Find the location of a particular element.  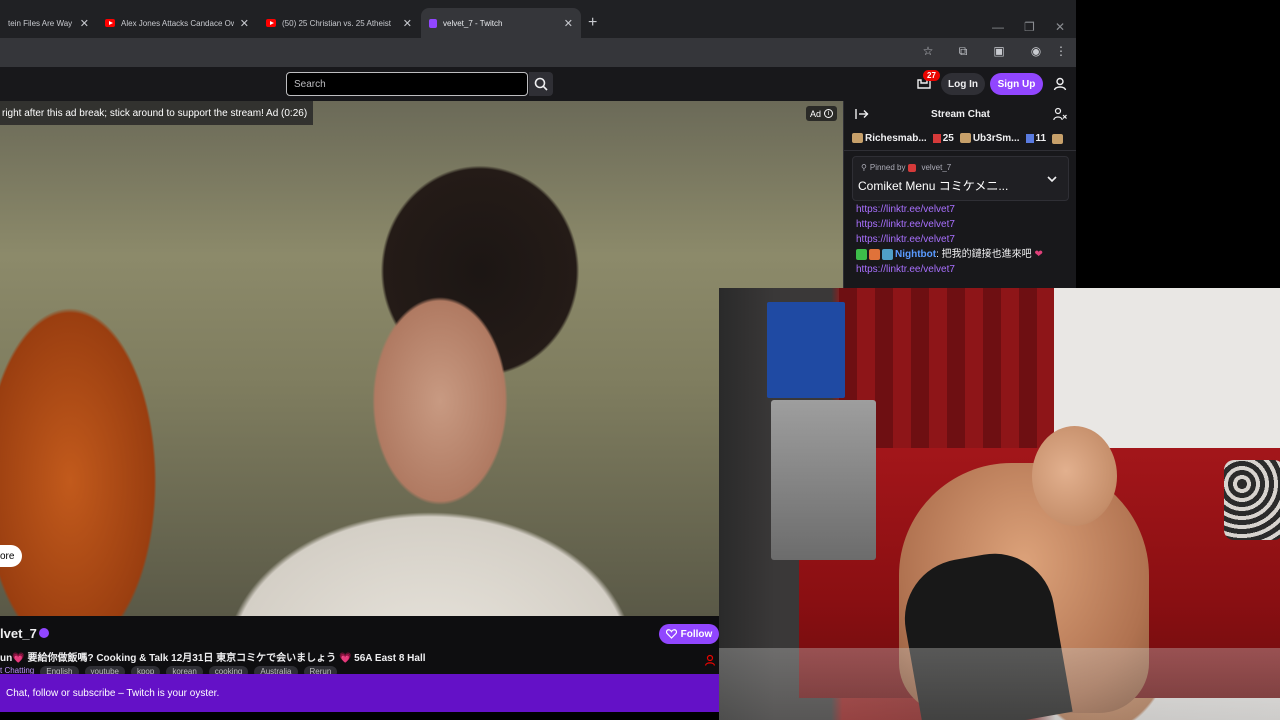

pillow-image is located at coordinates (1252, 500).